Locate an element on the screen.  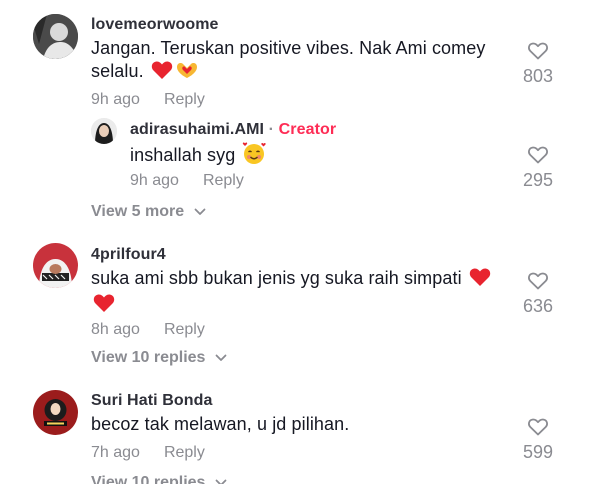
comment-username: Suri Hati Bonda is located at coordinates (152, 401).